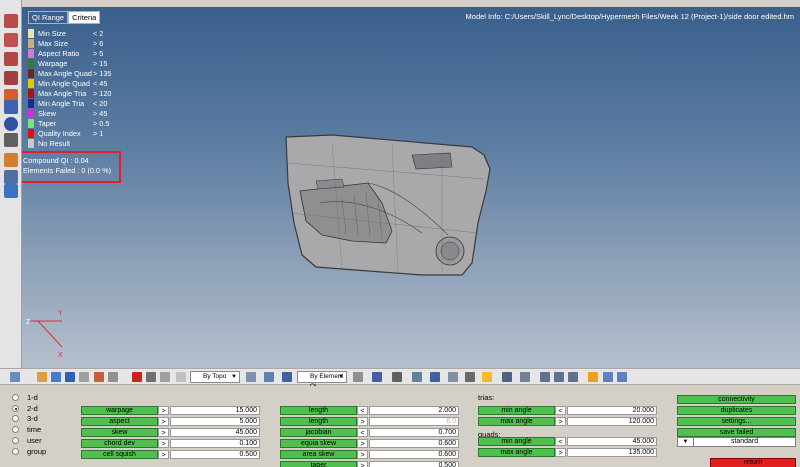 The width and height of the screenshot is (800, 467). What do you see at coordinates (736, 410) in the screenshot?
I see `duplicates-button: duplicates` at bounding box center [736, 410].